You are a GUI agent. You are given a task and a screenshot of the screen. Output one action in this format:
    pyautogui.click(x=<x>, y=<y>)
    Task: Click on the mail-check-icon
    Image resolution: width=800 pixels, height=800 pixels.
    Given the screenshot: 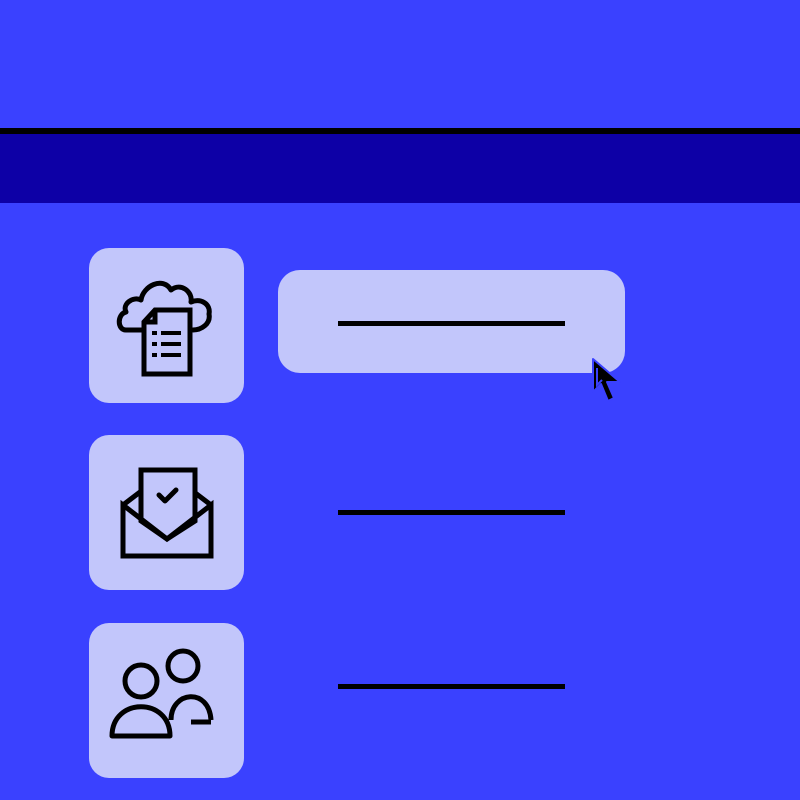 What is the action you would take?
    pyautogui.click(x=167, y=513)
    